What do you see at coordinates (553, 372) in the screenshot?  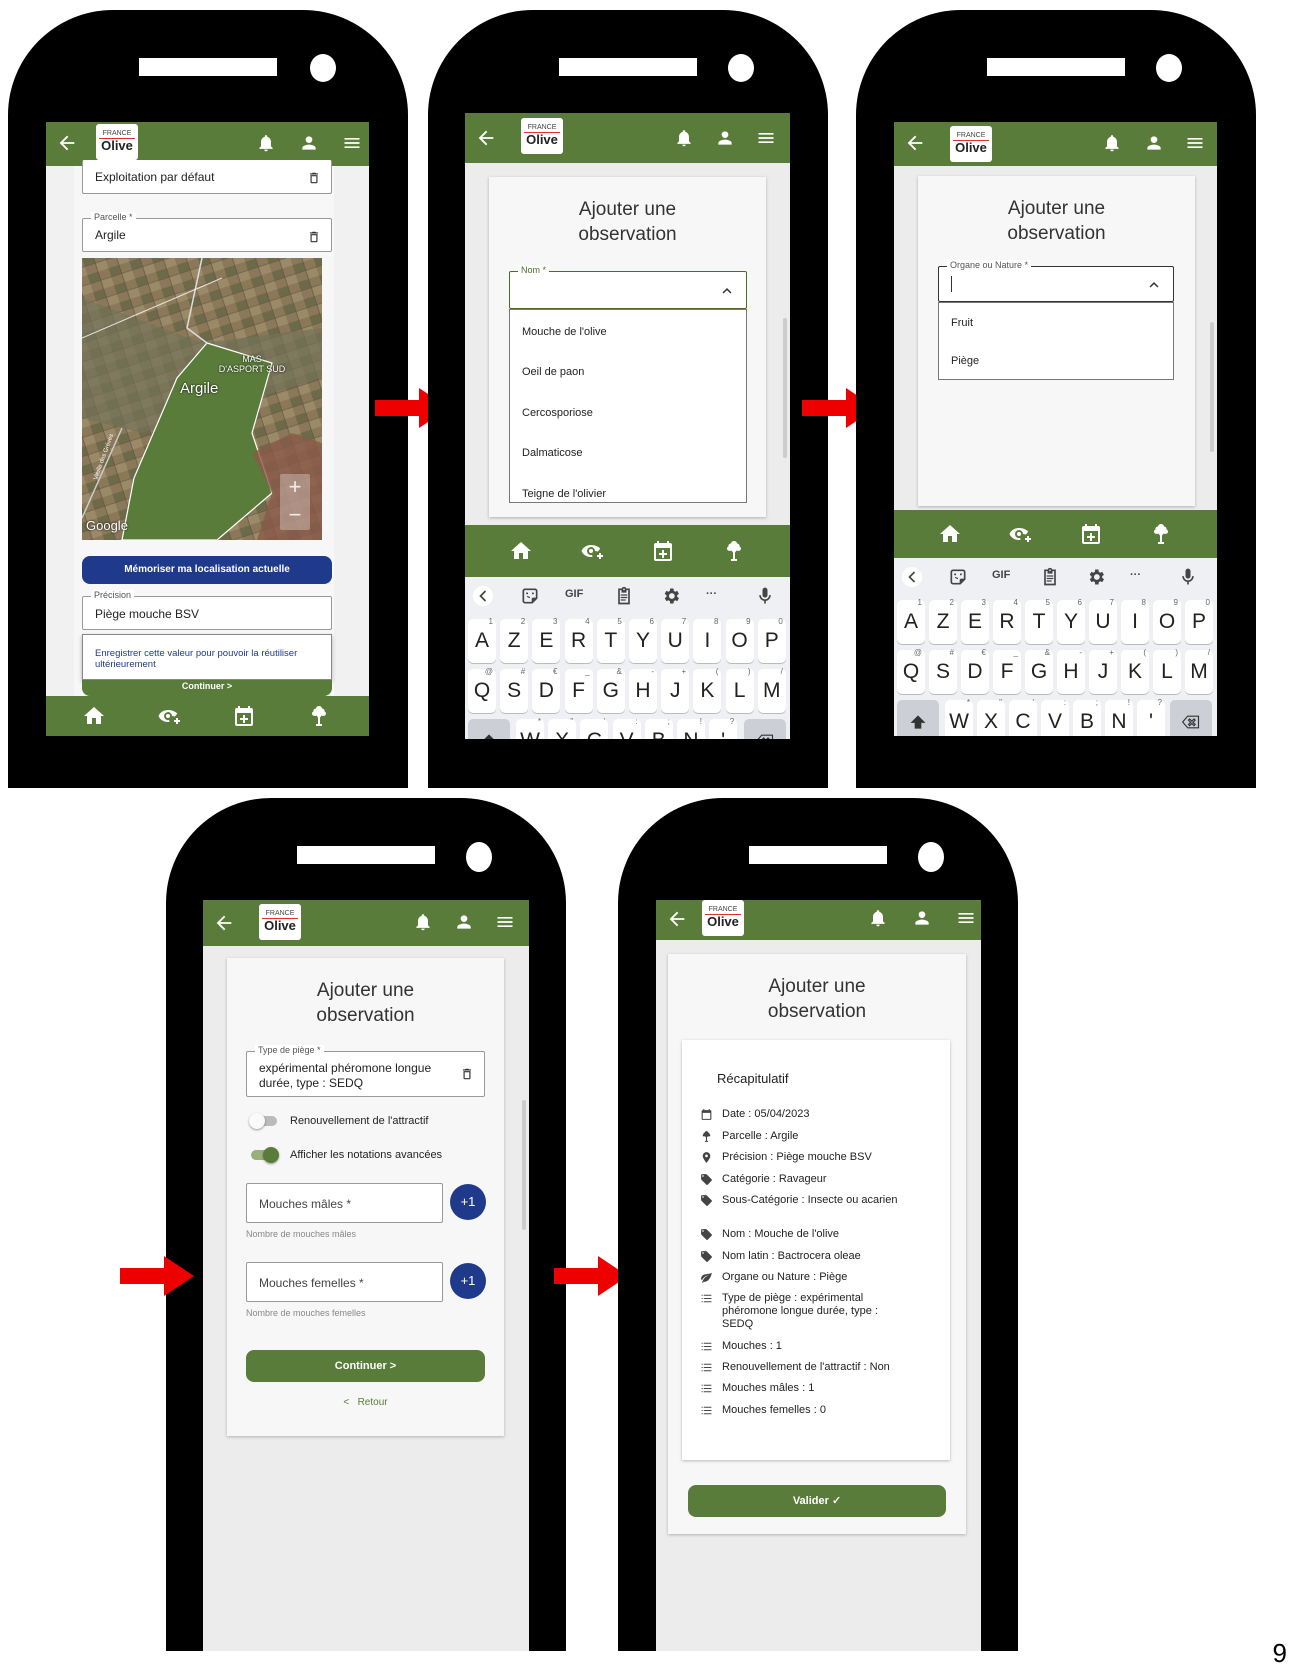 I see `option-oeil-de-paon: Oeil de paon` at bounding box center [553, 372].